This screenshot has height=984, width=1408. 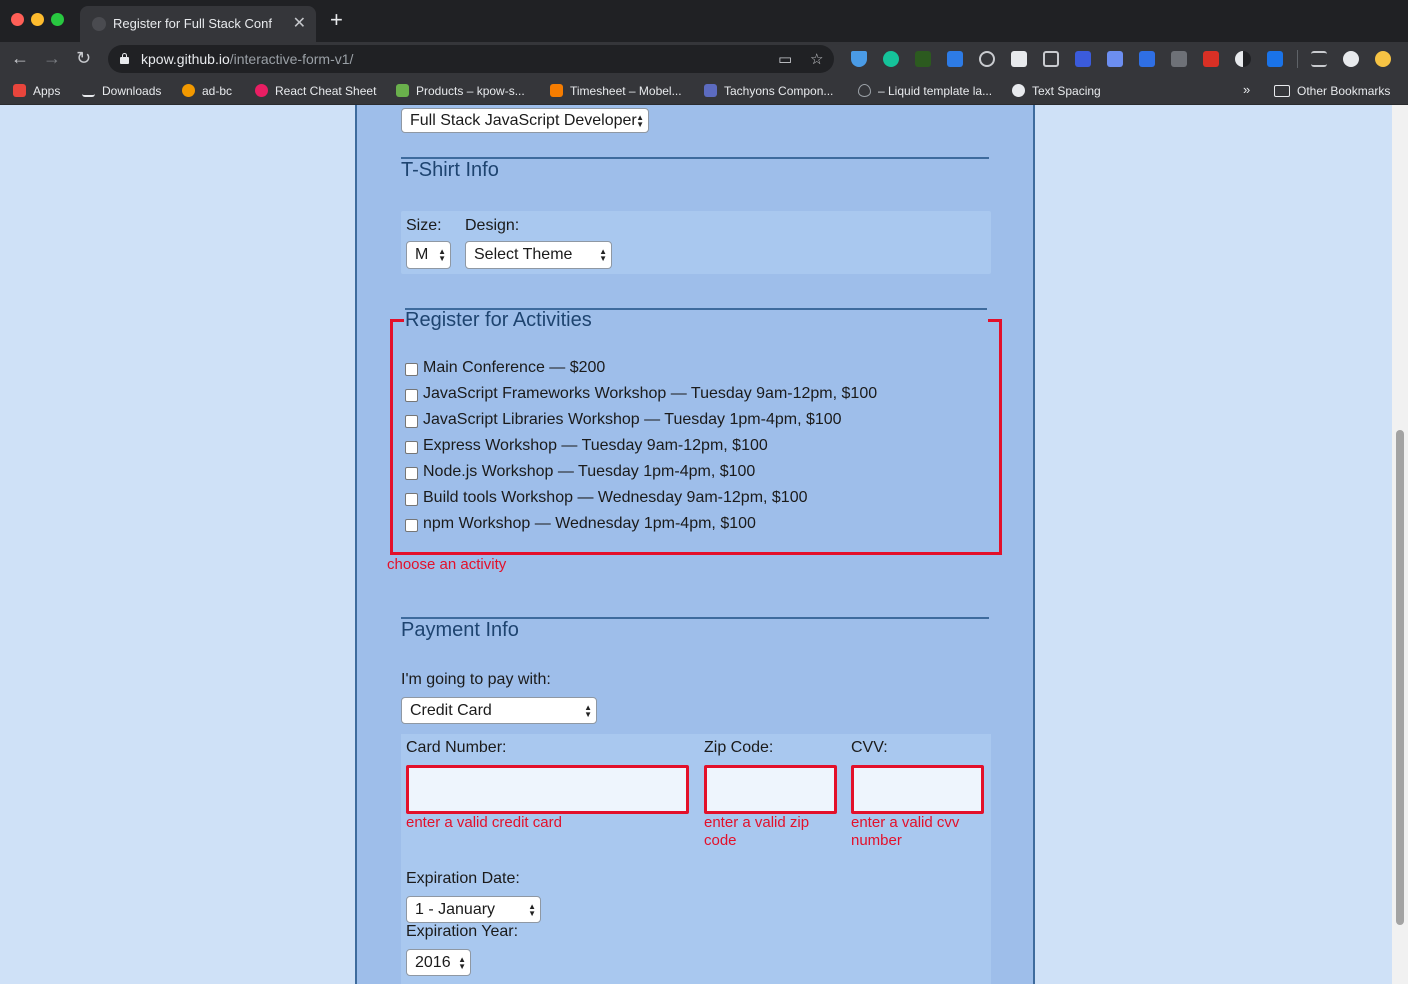 What do you see at coordinates (1211, 59) in the screenshot?
I see `extension-red-icon` at bounding box center [1211, 59].